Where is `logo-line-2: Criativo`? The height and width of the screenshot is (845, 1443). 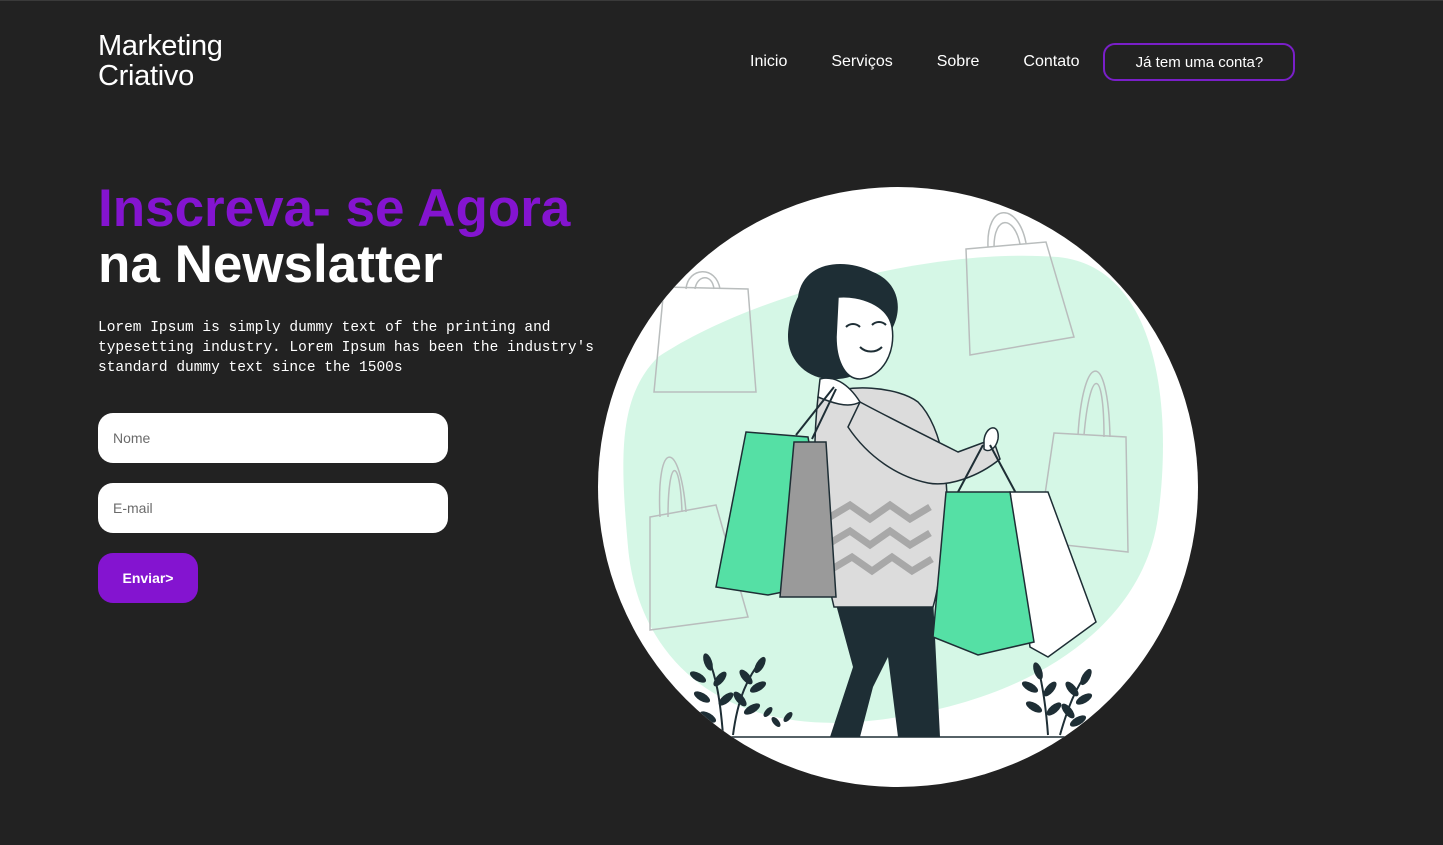
logo-line-2: Criativo is located at coordinates (146, 76).